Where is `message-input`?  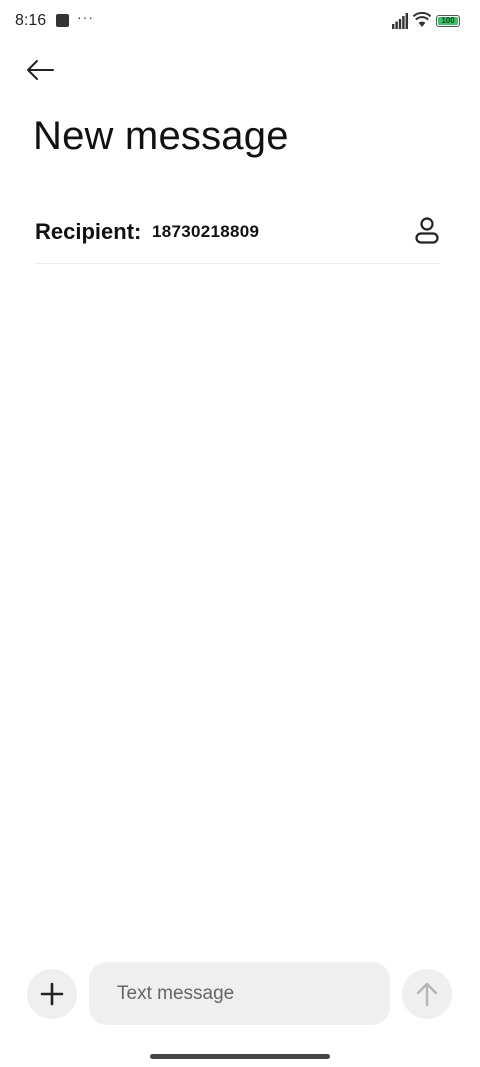 message-input is located at coordinates (242, 993).